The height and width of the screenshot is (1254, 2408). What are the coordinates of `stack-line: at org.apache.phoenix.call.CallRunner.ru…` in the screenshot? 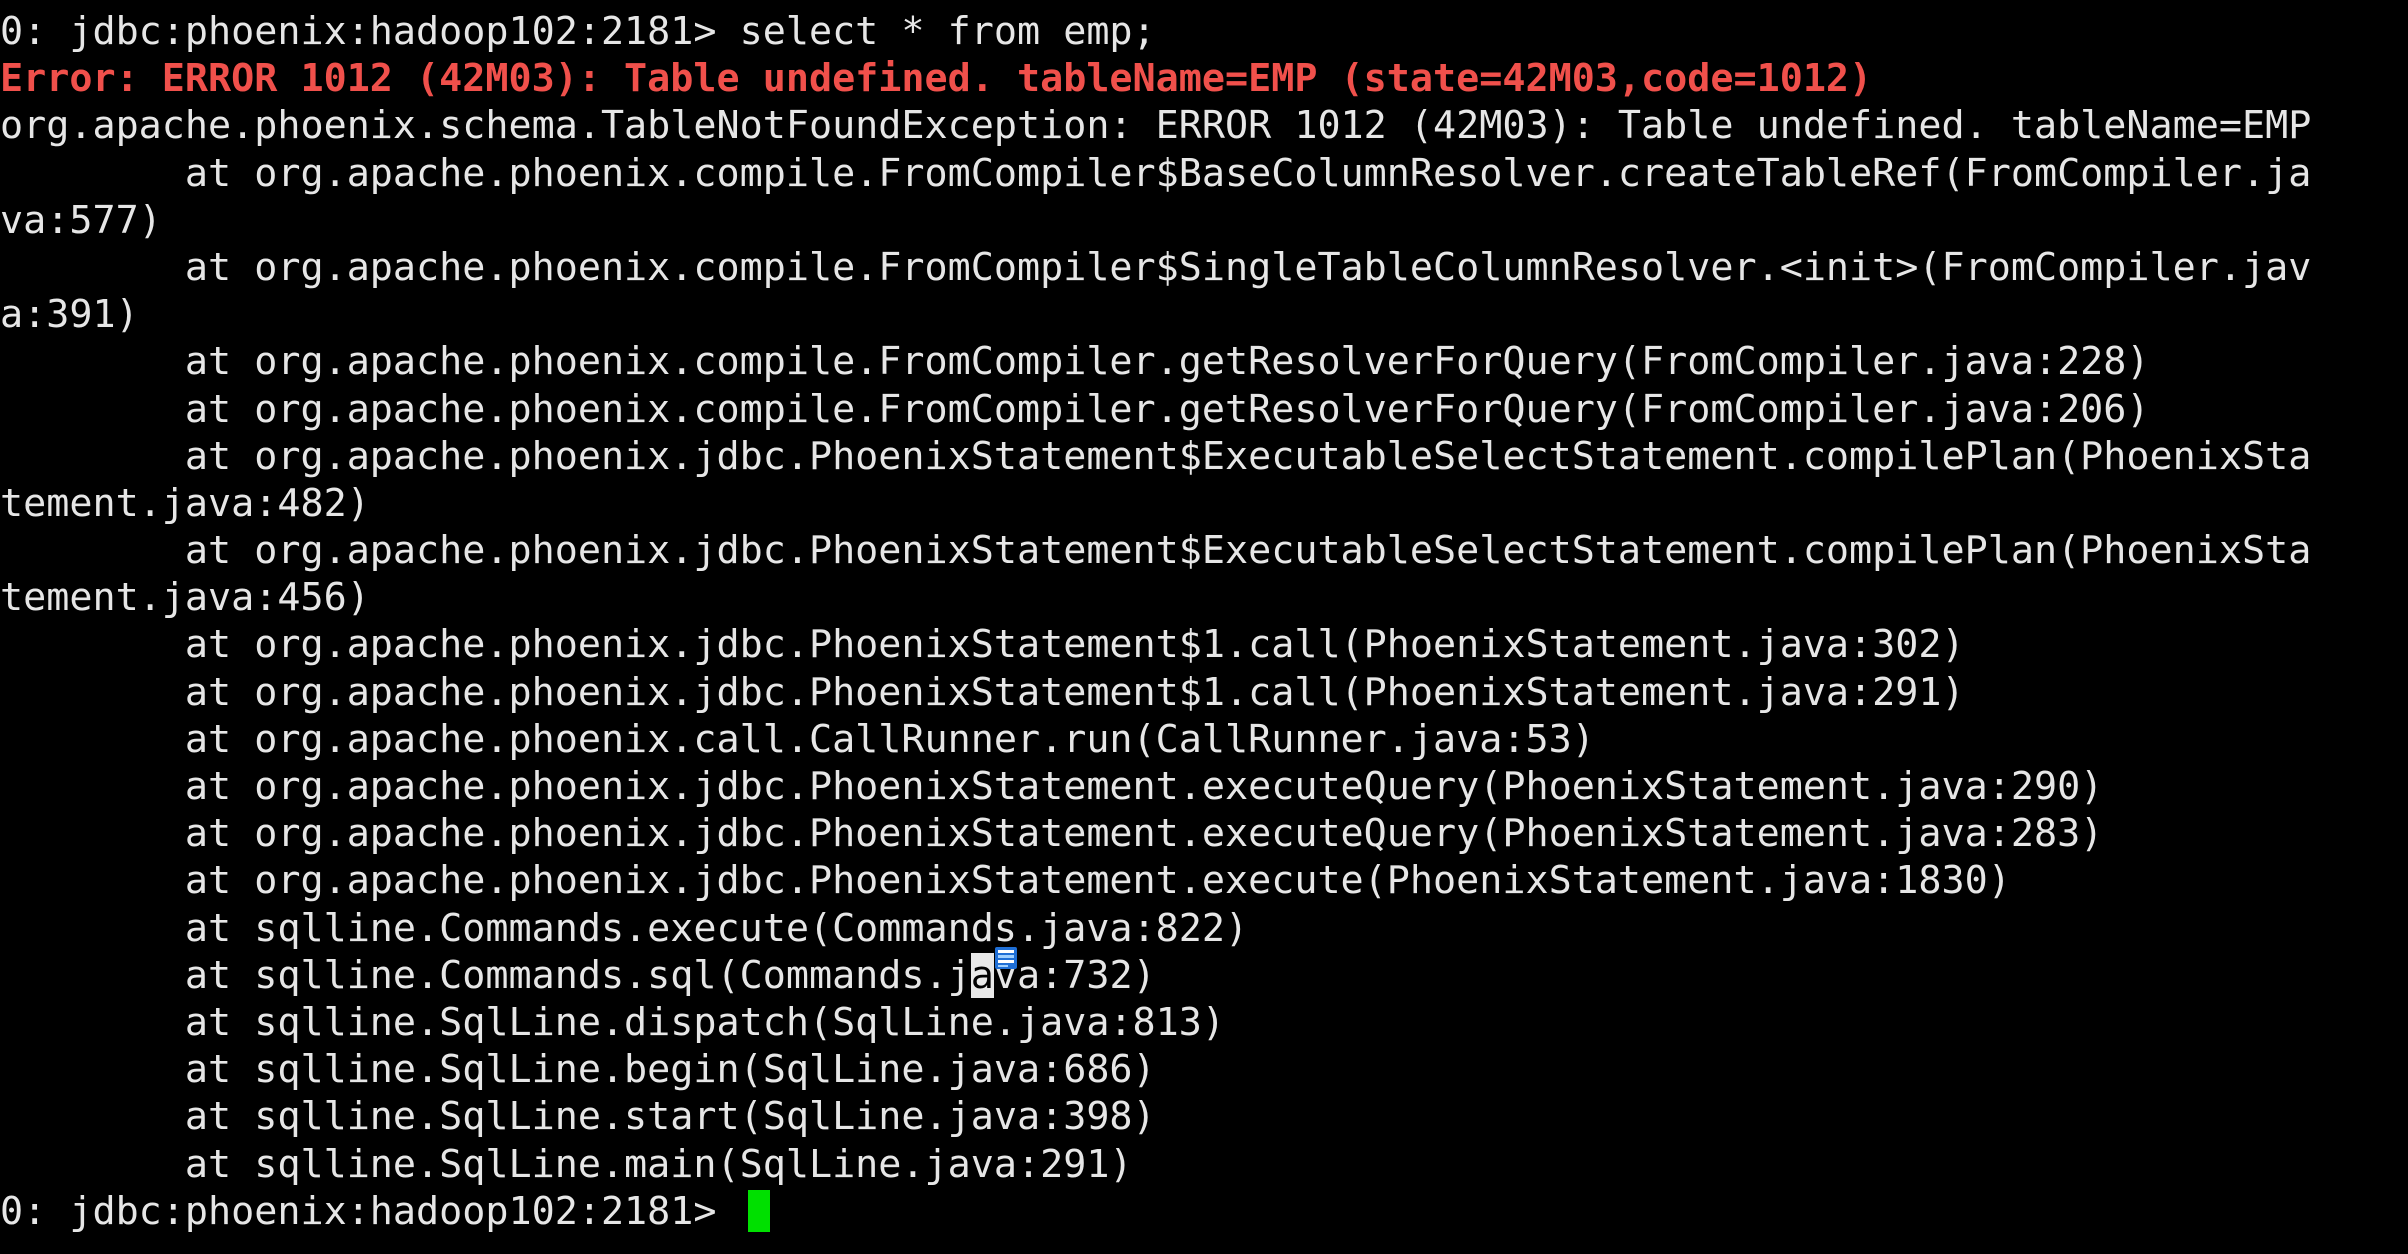 It's located at (797, 739).